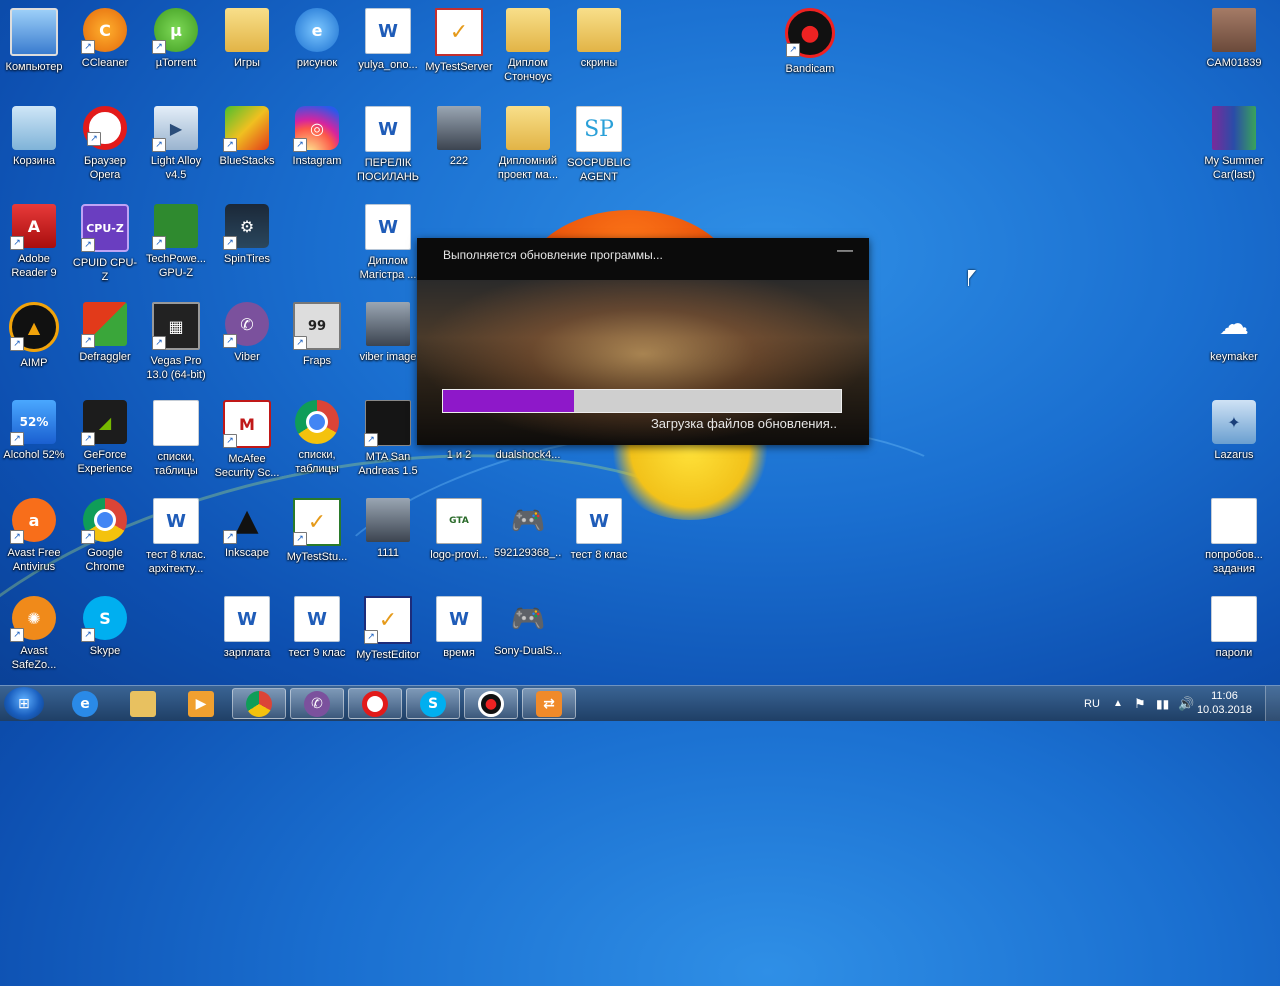 This screenshot has height=986, width=1280. Describe the element at coordinates (528, 46) in the screenshot. I see `desktop-icon-diploma-folder: Диплом Стончоус` at that location.